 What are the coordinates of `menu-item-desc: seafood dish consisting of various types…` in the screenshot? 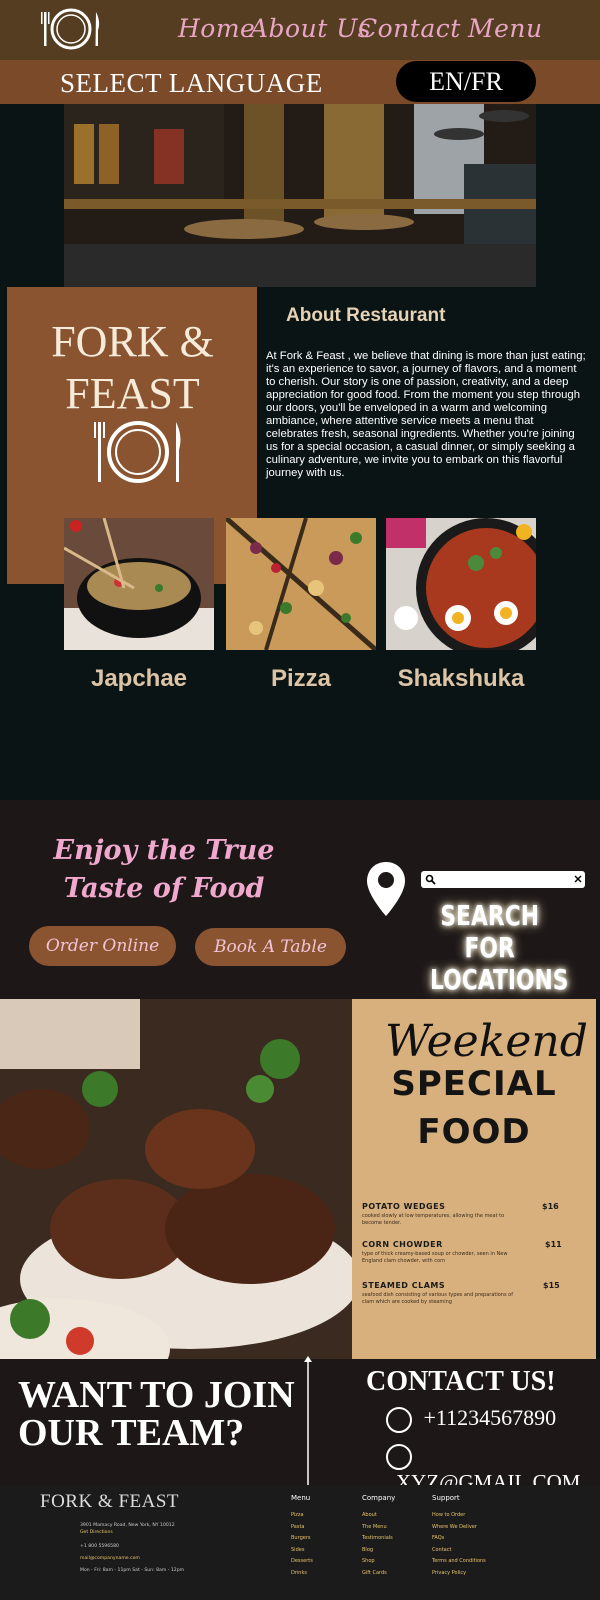 It's located at (437, 1298).